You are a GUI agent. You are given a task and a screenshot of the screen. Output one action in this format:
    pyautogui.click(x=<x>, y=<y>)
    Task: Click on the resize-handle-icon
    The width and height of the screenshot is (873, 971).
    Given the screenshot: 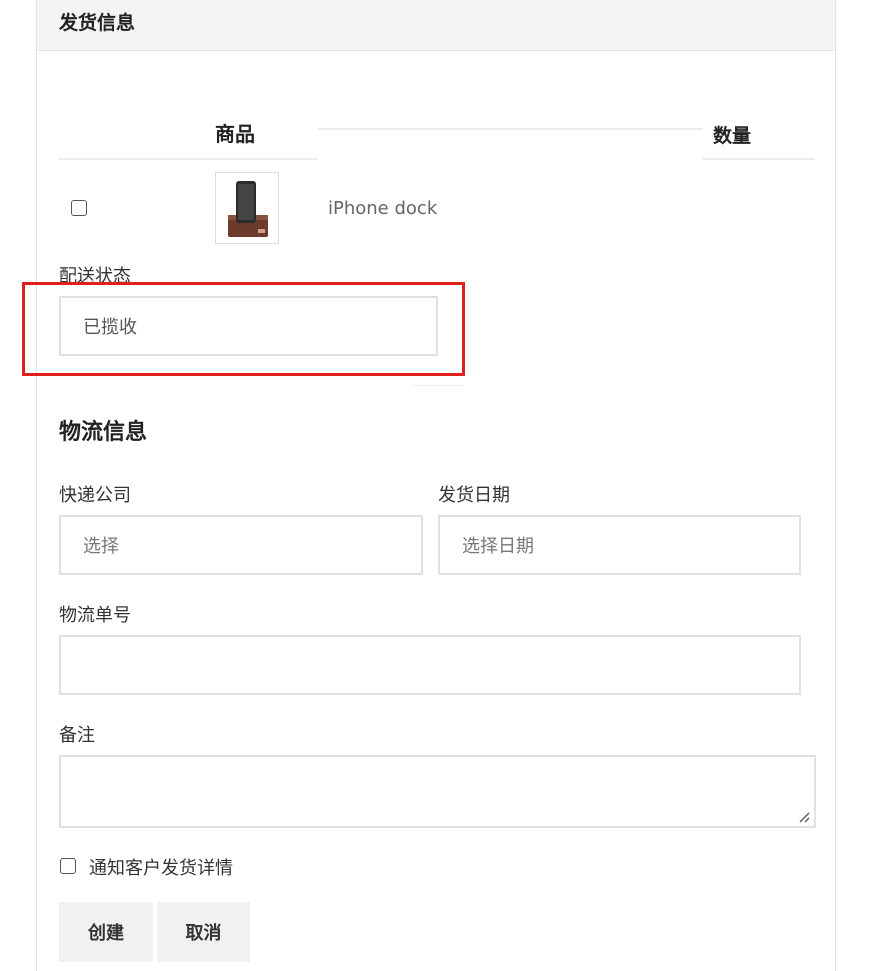 What is the action you would take?
    pyautogui.click(x=804, y=817)
    